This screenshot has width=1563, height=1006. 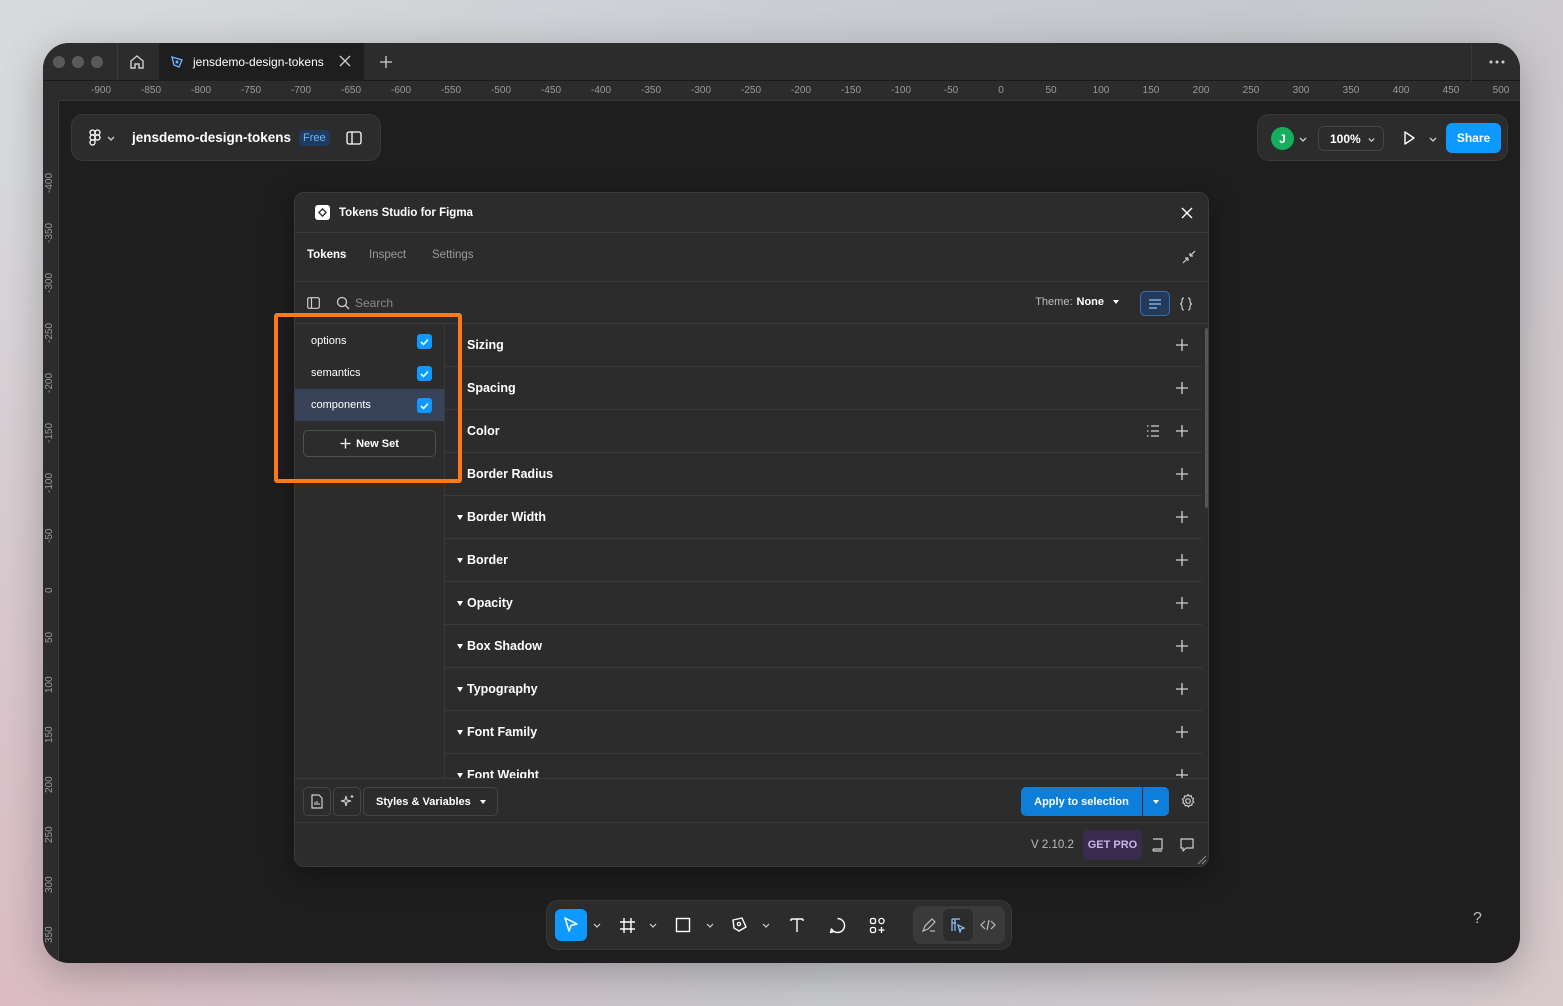 What do you see at coordinates (1187, 845) in the screenshot?
I see `feedback-chat-icon` at bounding box center [1187, 845].